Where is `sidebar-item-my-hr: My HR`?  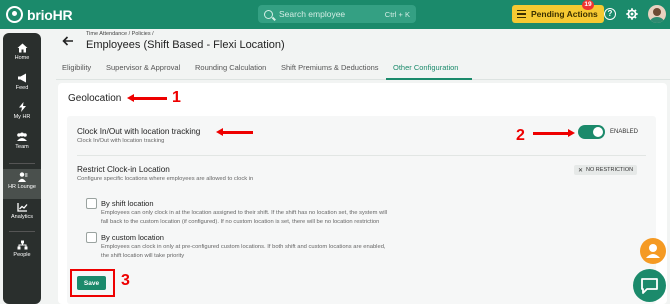 sidebar-item-my-hr: My HR is located at coordinates (22, 114).